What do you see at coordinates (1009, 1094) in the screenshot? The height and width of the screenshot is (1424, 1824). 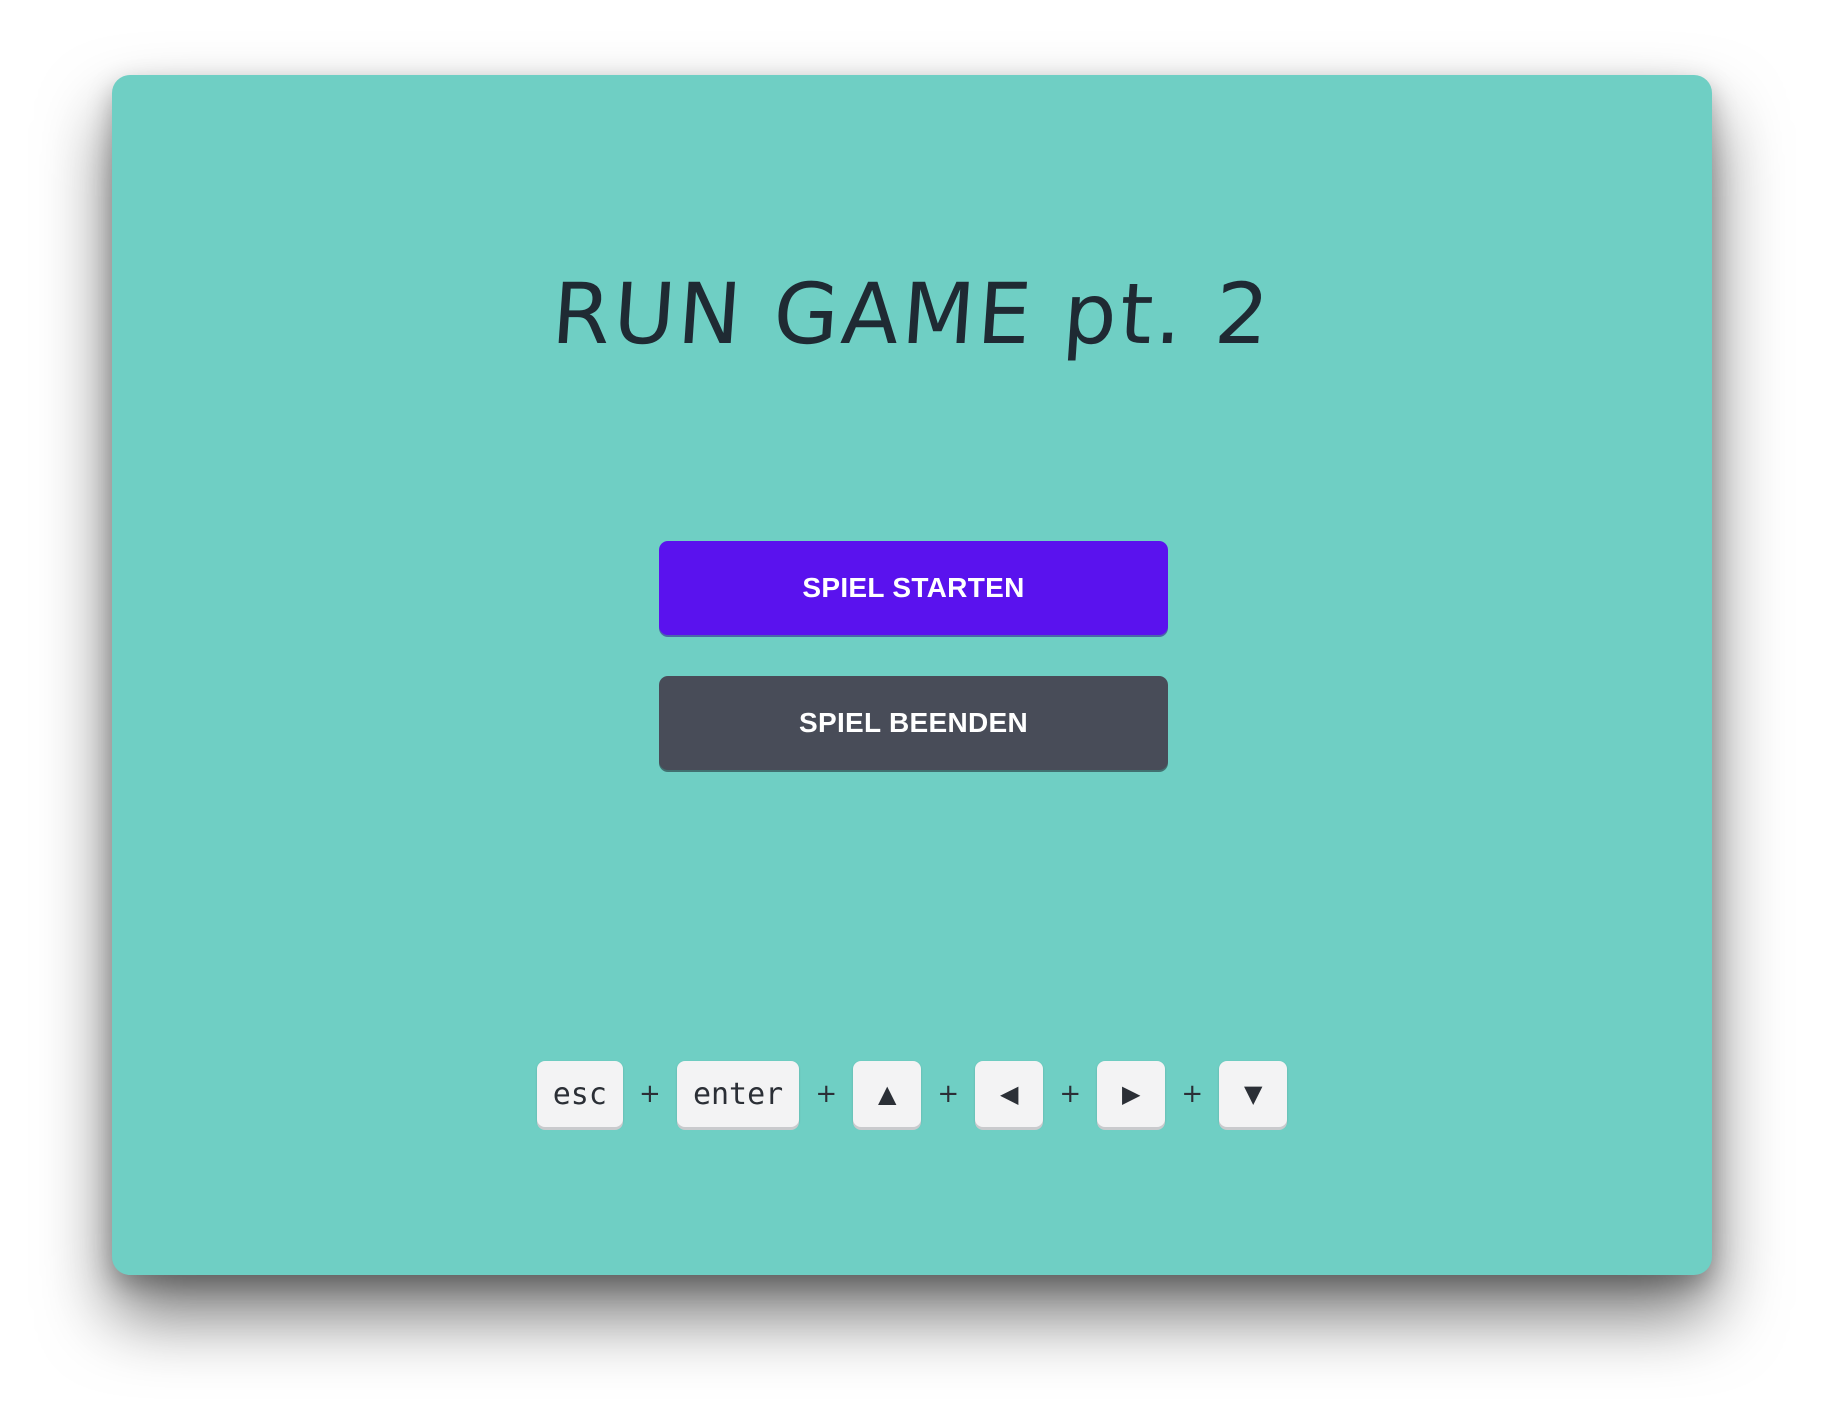 I see `arrow-left-key-icon: ◀` at bounding box center [1009, 1094].